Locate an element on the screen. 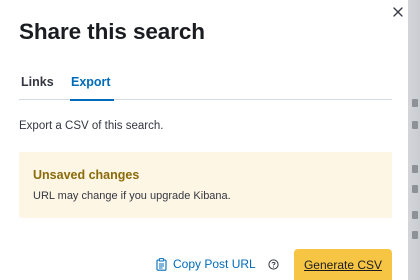  copy-post-url-button: Copy Post URL is located at coordinates (206, 264).